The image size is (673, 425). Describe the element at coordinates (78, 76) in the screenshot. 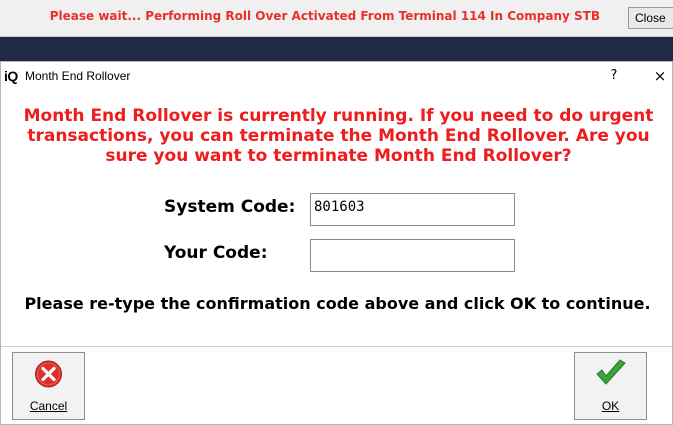

I see `dialog-title: Month End Rollover` at that location.